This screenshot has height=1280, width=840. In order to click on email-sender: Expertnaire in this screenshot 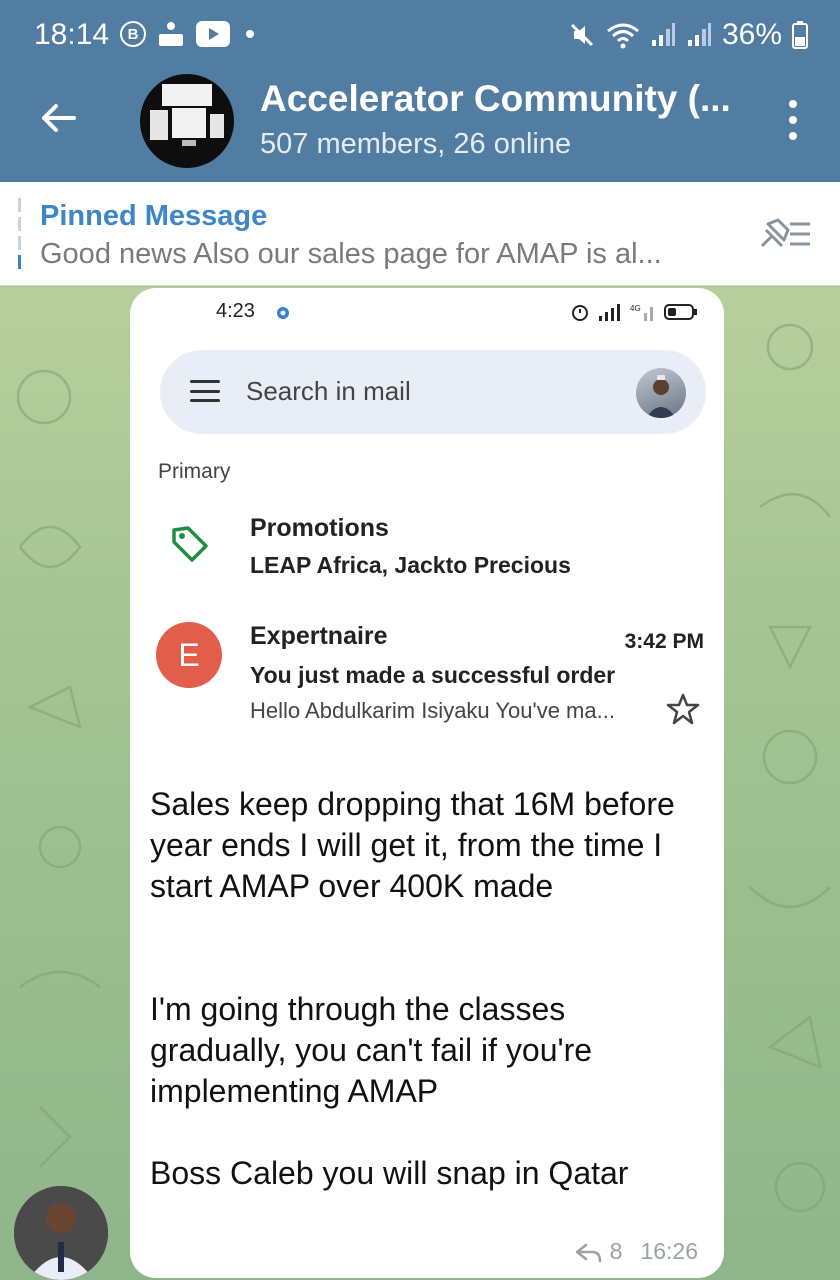, I will do `click(319, 636)`.